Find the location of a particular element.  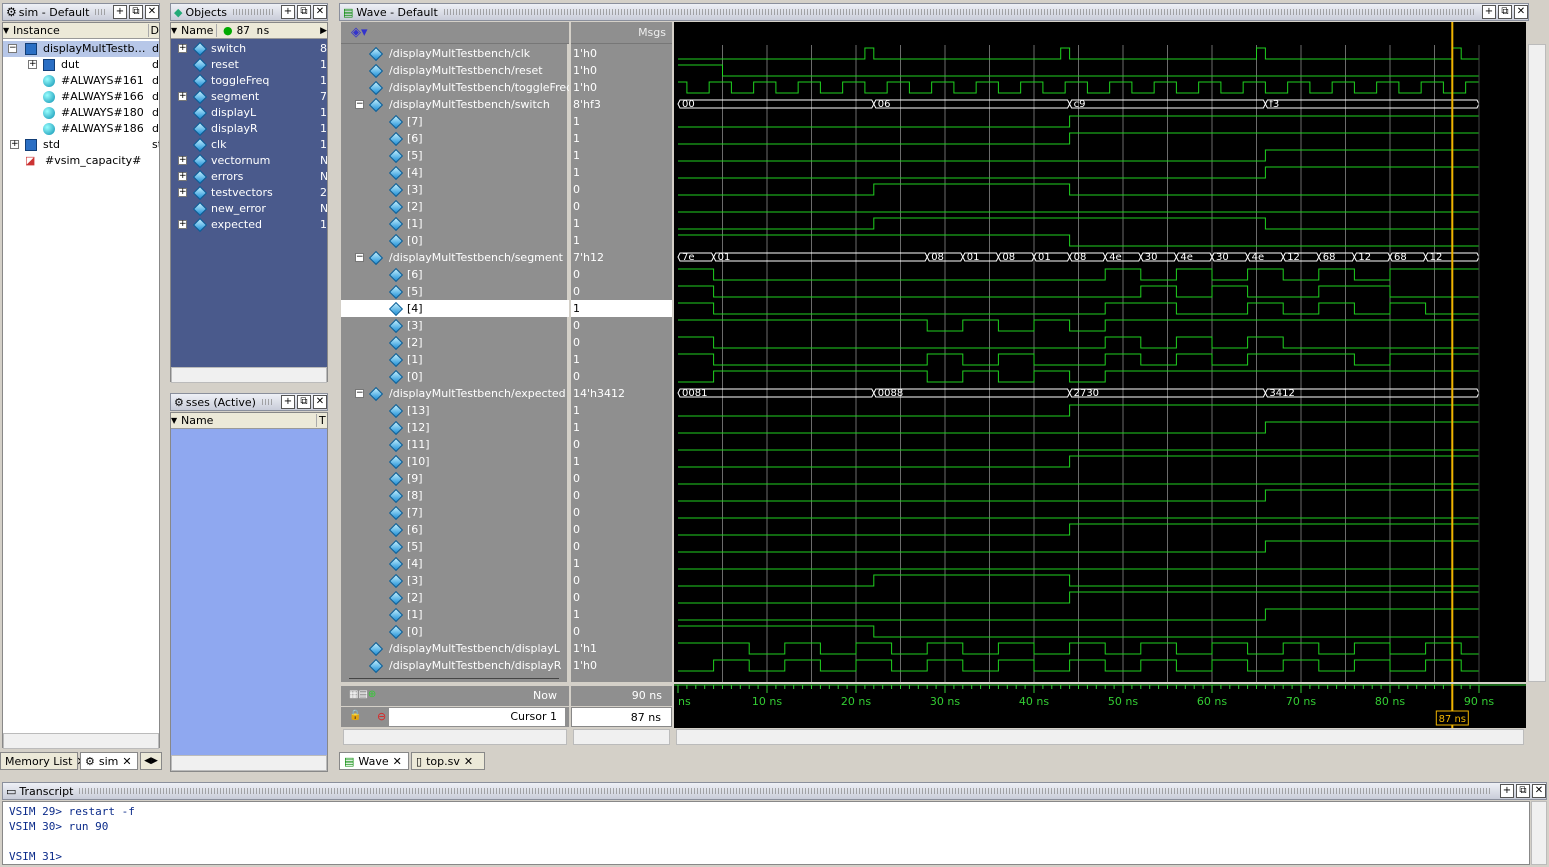

remove-cursor-icon: ⊖ is located at coordinates (381, 716).